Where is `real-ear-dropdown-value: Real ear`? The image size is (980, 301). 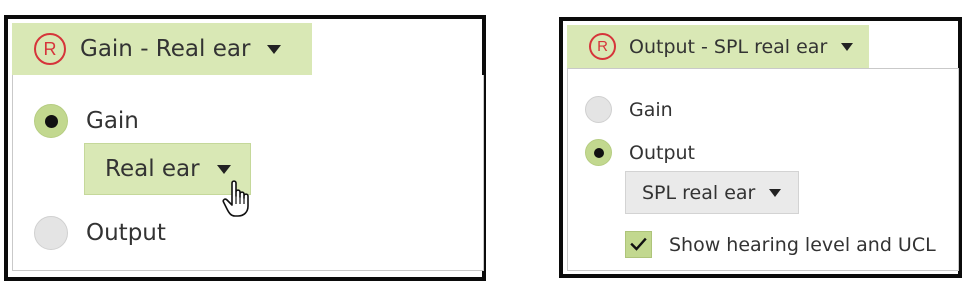 real-ear-dropdown-value: Real ear is located at coordinates (152, 169).